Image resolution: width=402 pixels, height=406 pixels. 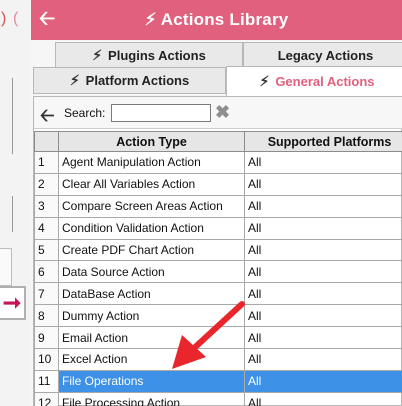 I want to click on row-number: 11, so click(x=46, y=381).